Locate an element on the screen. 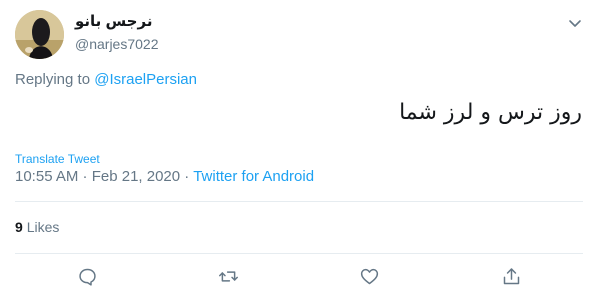 The image size is (598, 300). reply-mention-link: @IsraelPersian is located at coordinates (145, 79).